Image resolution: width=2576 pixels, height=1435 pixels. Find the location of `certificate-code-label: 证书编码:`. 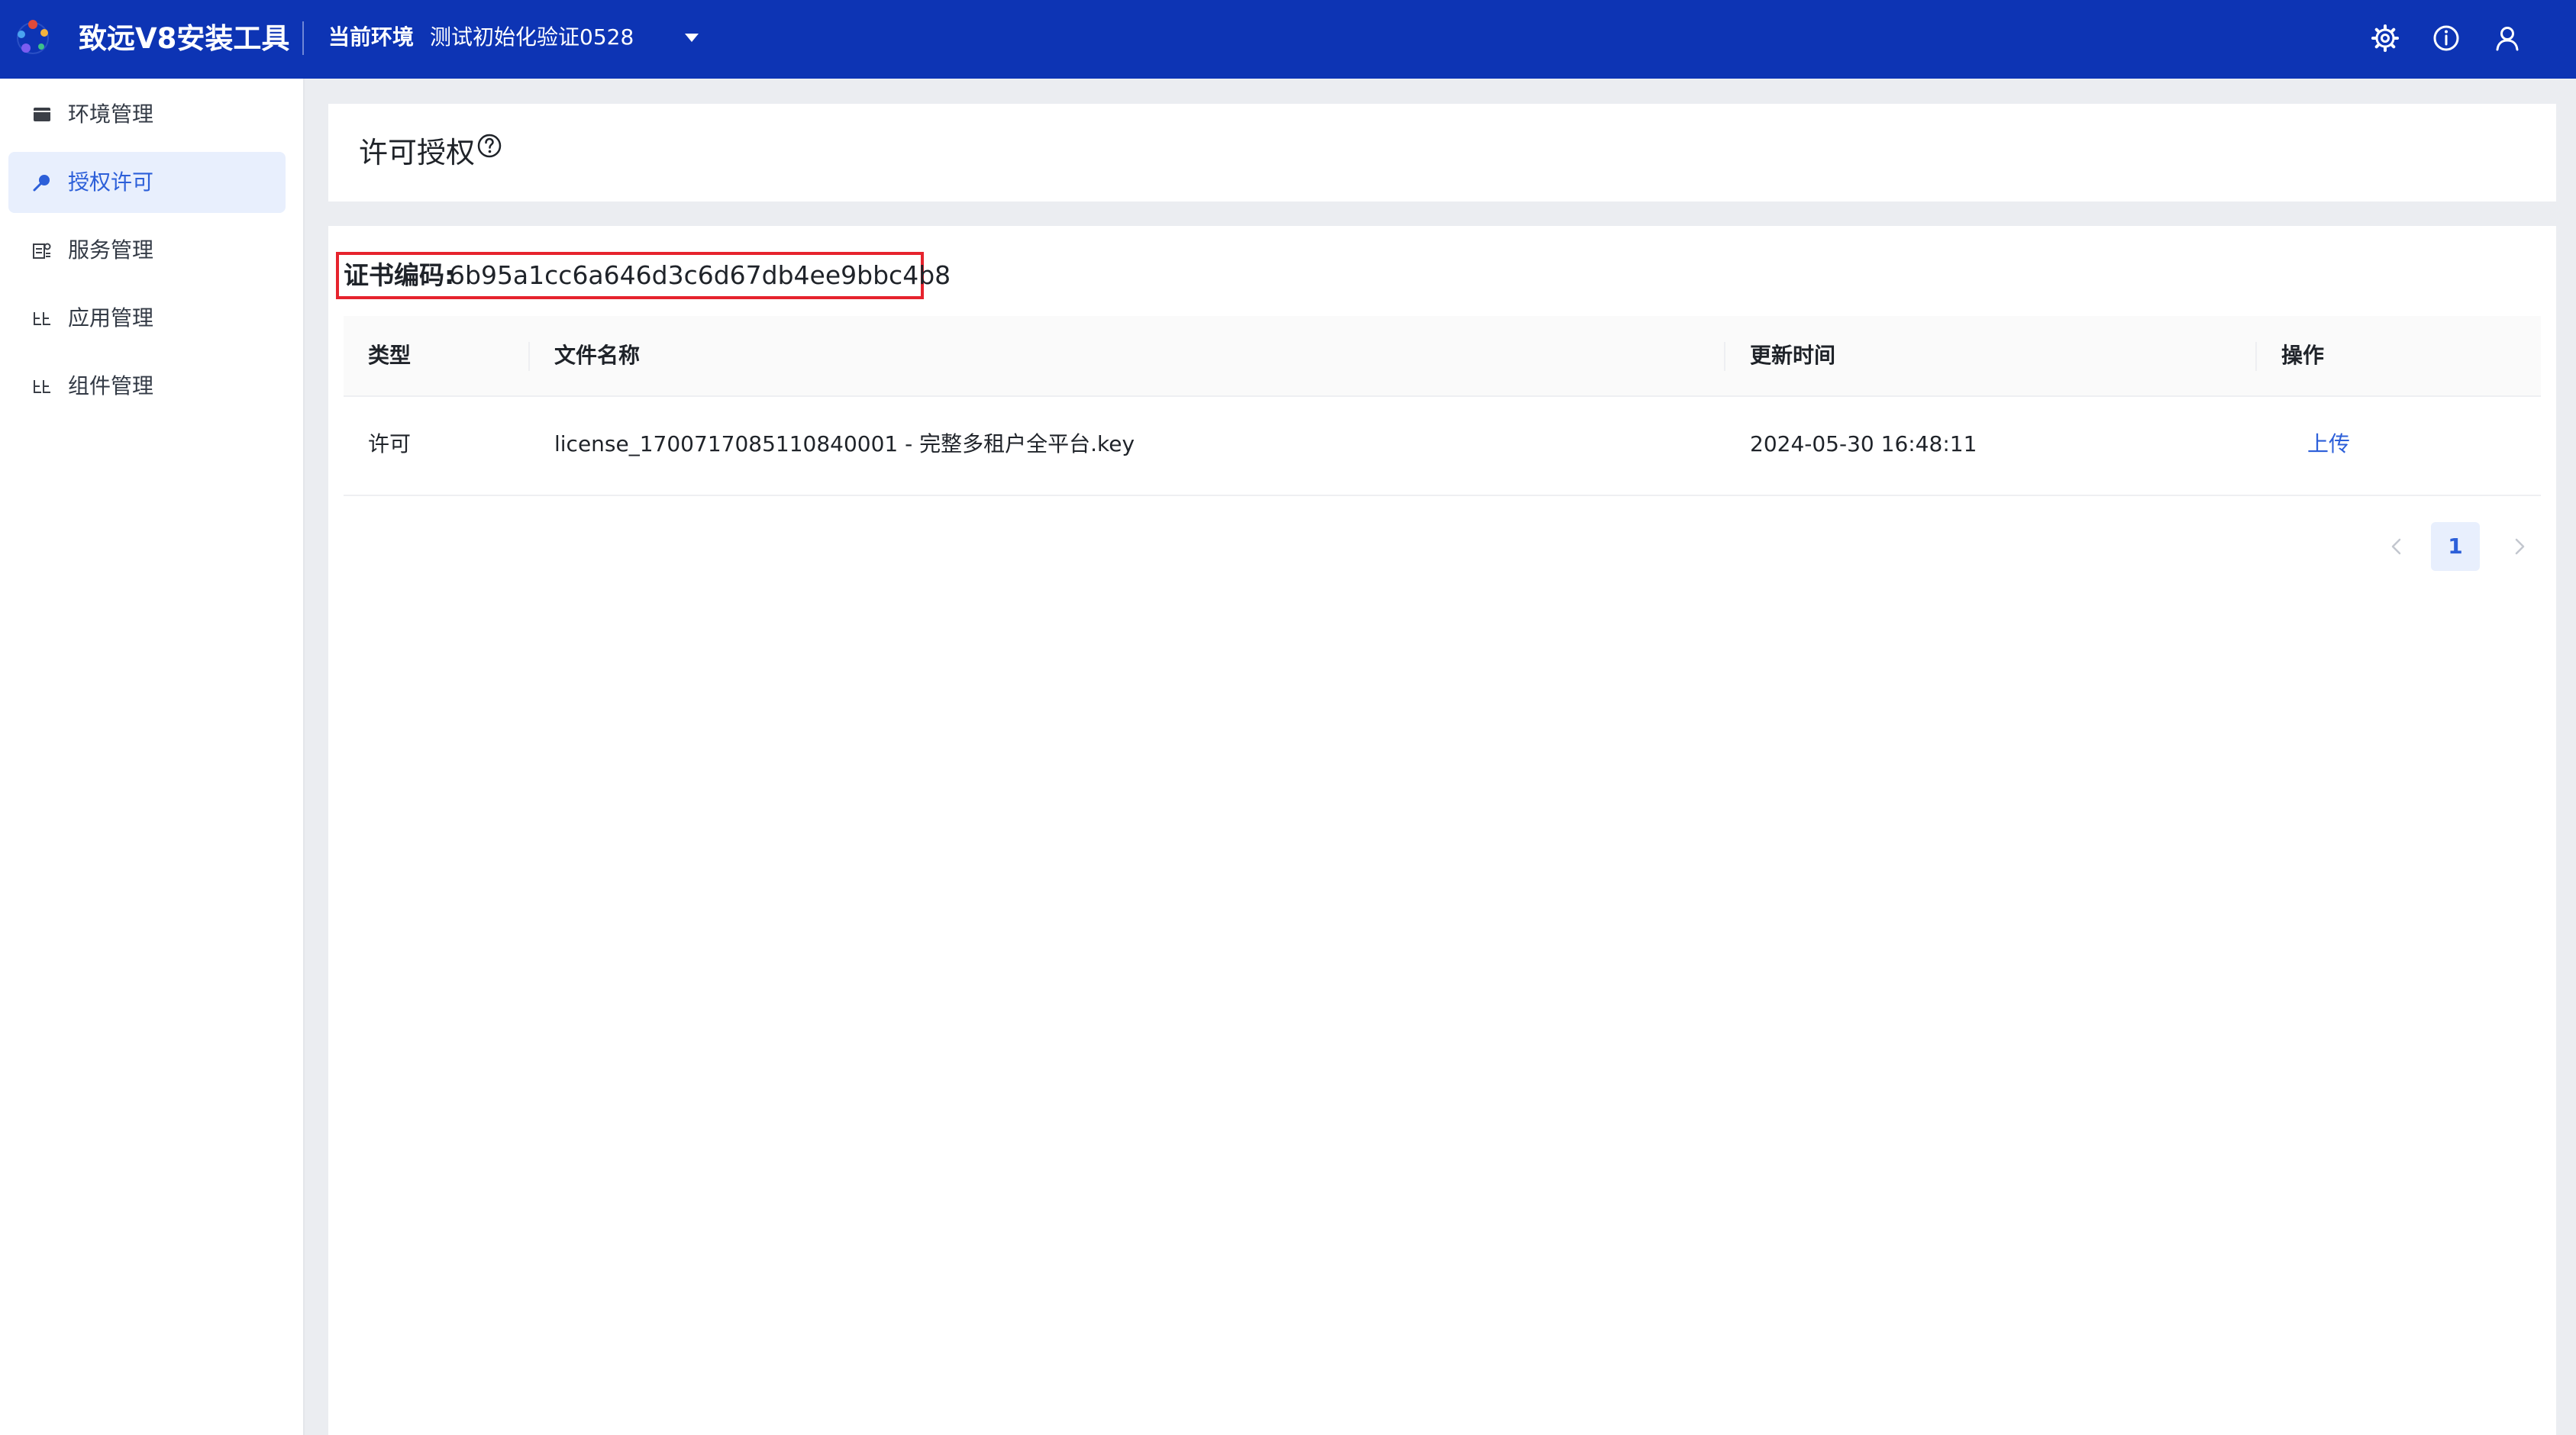

certificate-code-label: 证书编码: is located at coordinates (399, 275).